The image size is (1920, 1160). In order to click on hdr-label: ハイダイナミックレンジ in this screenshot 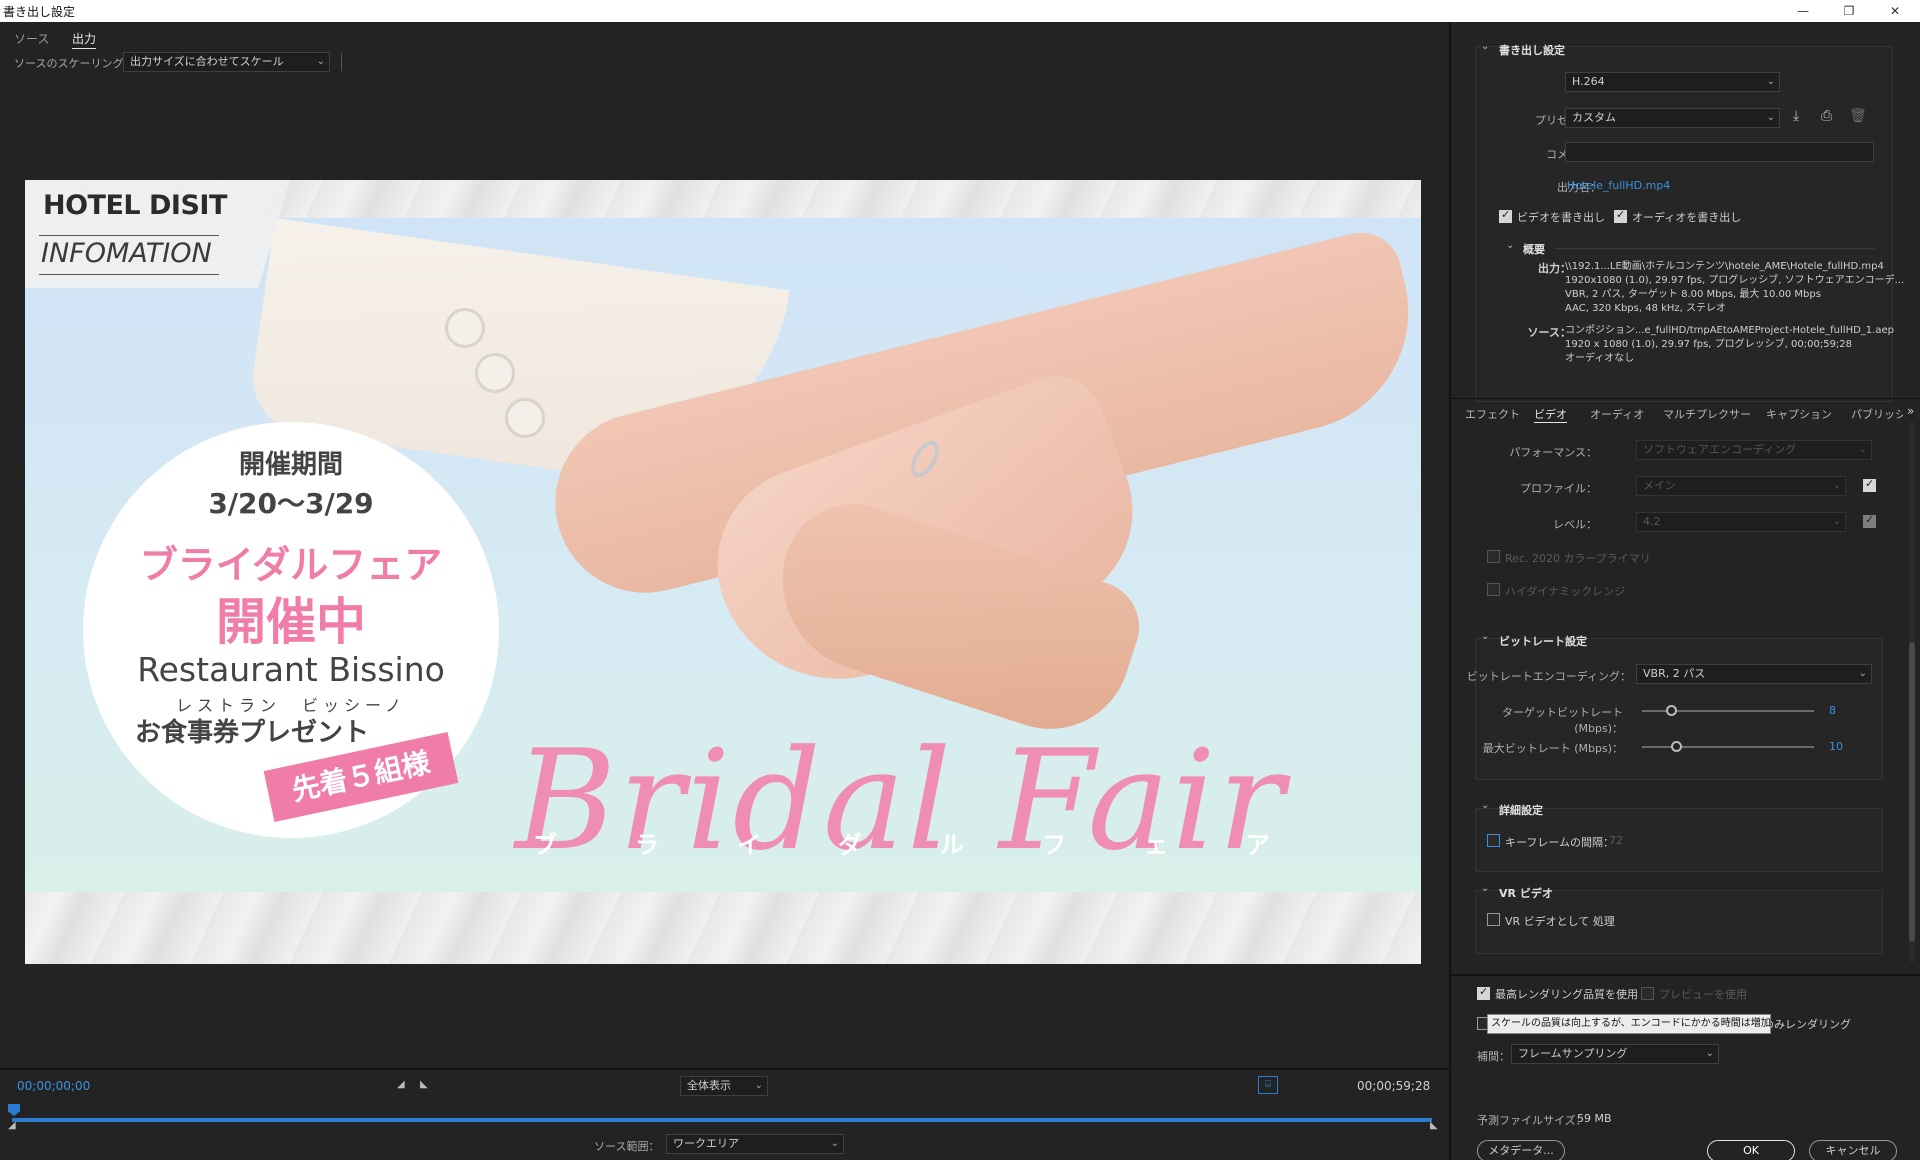, I will do `click(1565, 591)`.